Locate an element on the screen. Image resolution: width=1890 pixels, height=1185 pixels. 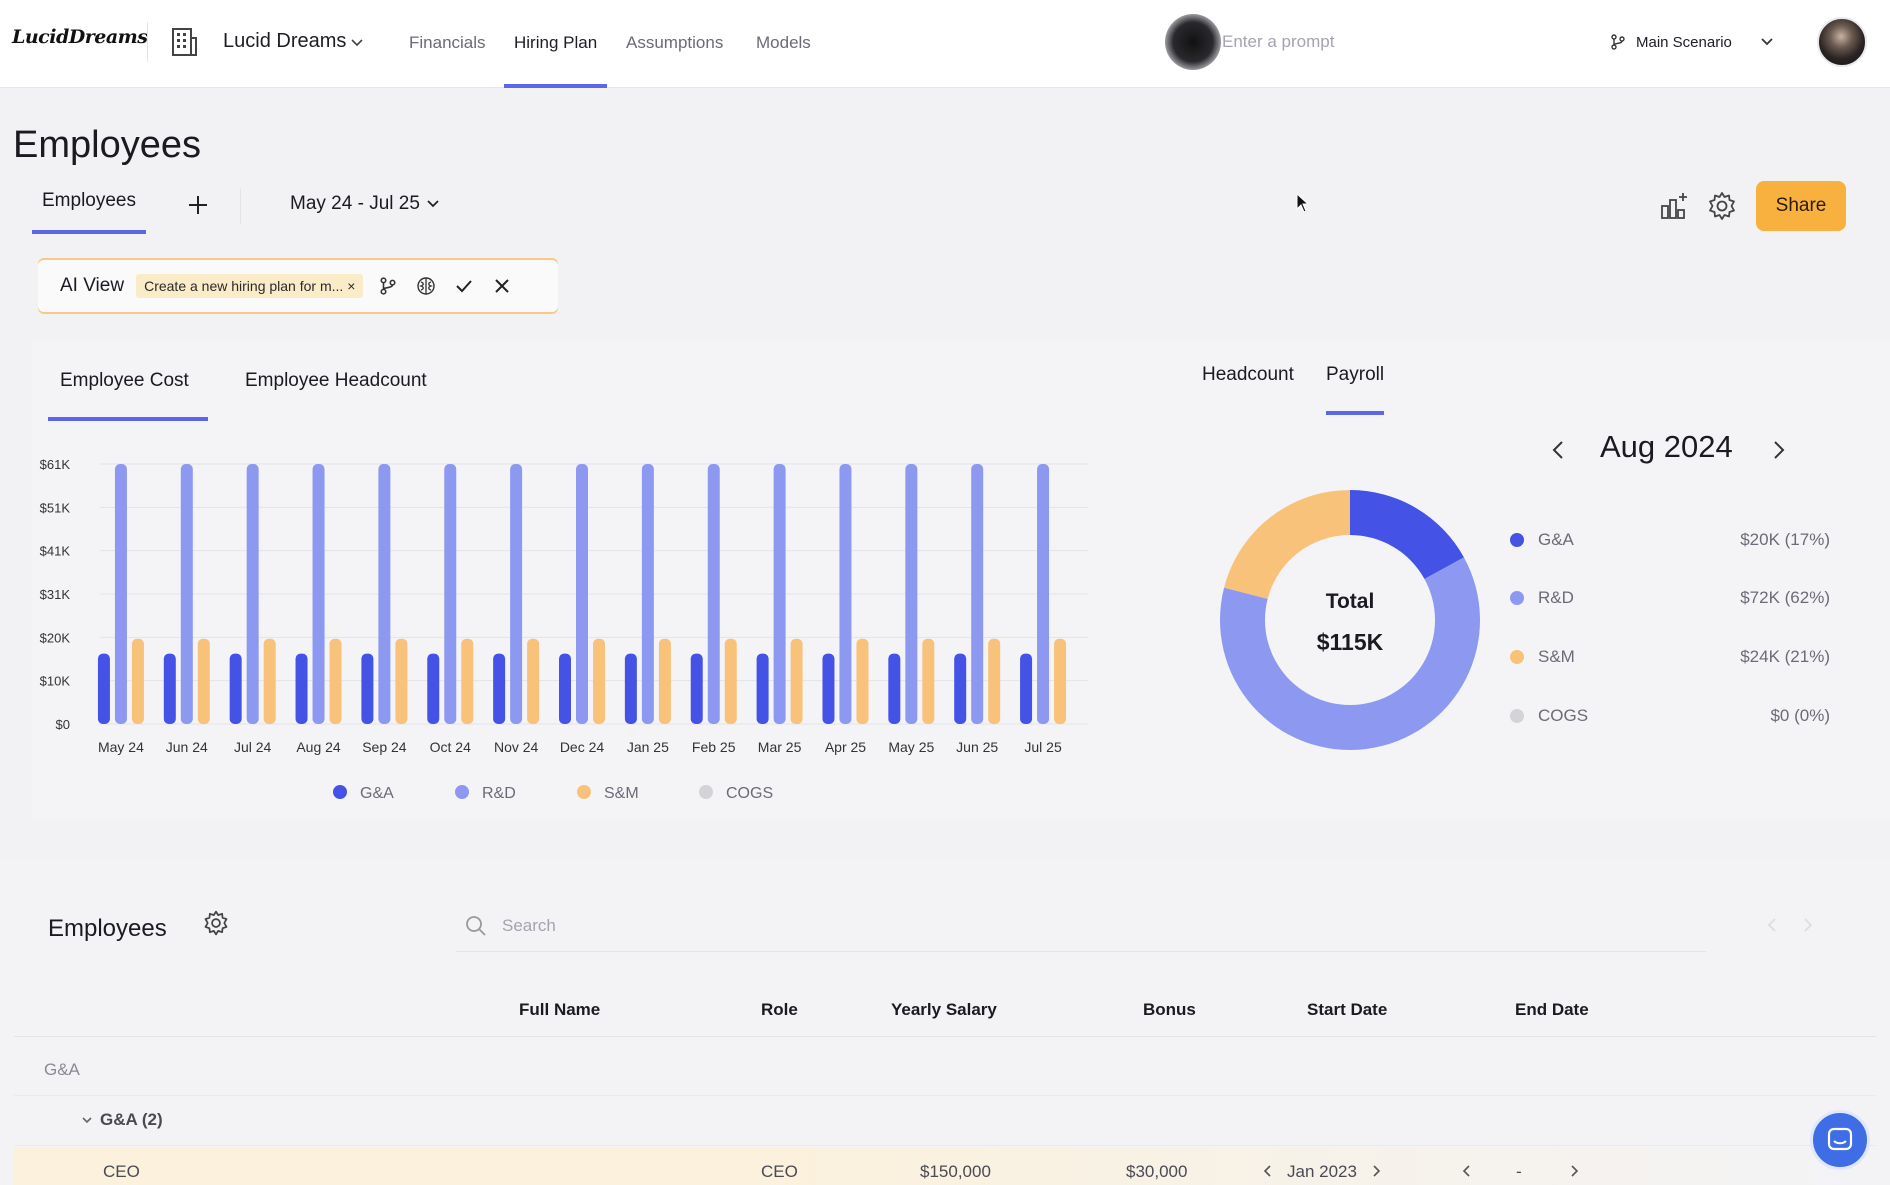
nav-financials: Financials is located at coordinates (447, 44).